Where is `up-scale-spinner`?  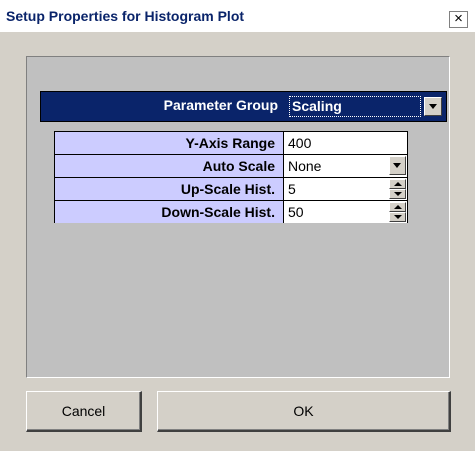 up-scale-spinner is located at coordinates (397, 189).